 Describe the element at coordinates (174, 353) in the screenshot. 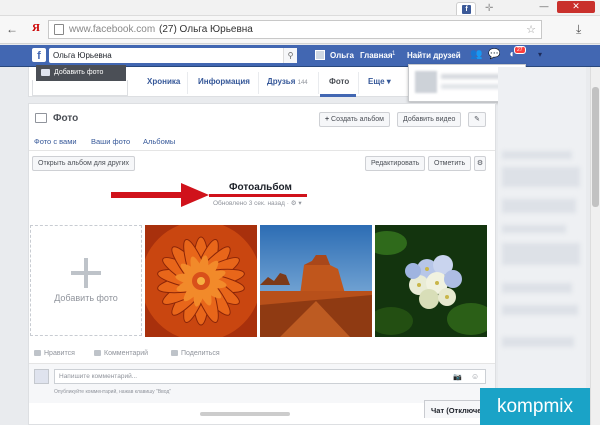

I see `share-icon` at that location.